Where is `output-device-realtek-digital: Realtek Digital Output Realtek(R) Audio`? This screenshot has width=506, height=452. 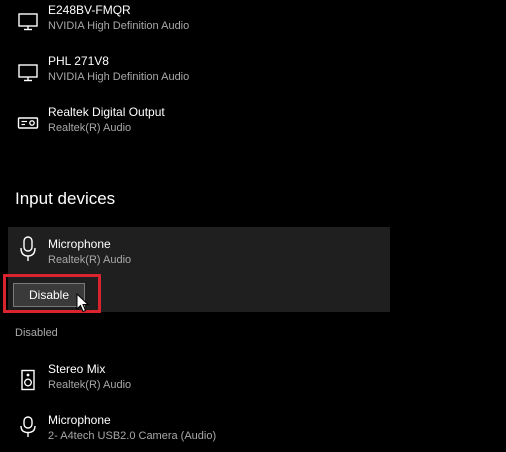 output-device-realtek-digital: Realtek Digital Output Realtek(R) Audio is located at coordinates (200, 124).